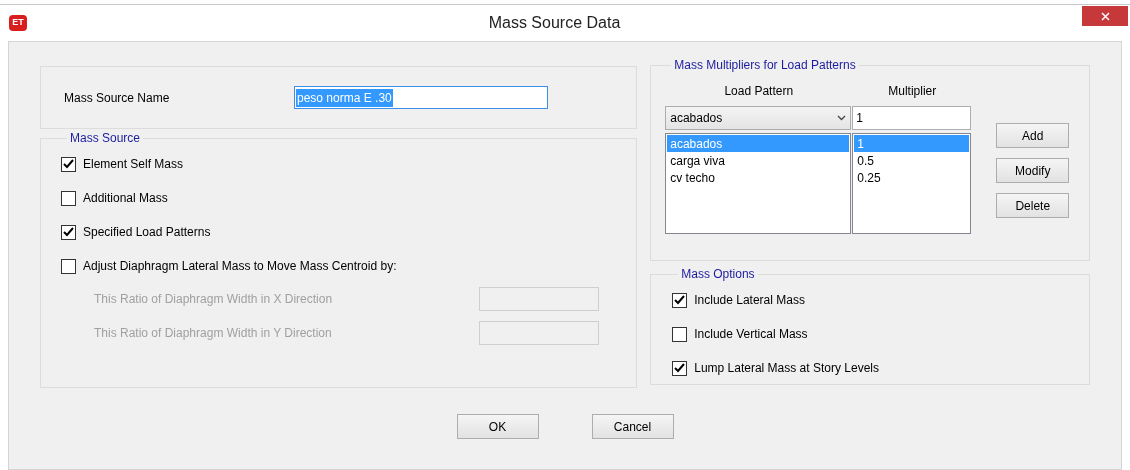  What do you see at coordinates (749, 300) in the screenshot?
I see `checkbox-label: Include Lateral Mass` at bounding box center [749, 300].